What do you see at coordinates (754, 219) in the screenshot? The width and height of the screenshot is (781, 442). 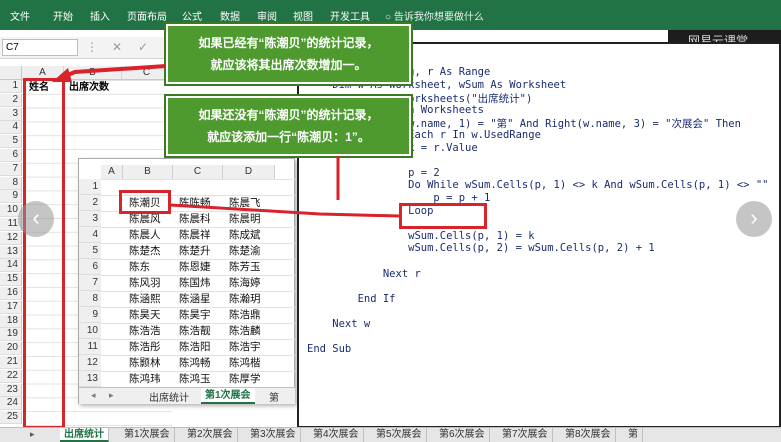 I see `next-slide-button: ›` at bounding box center [754, 219].